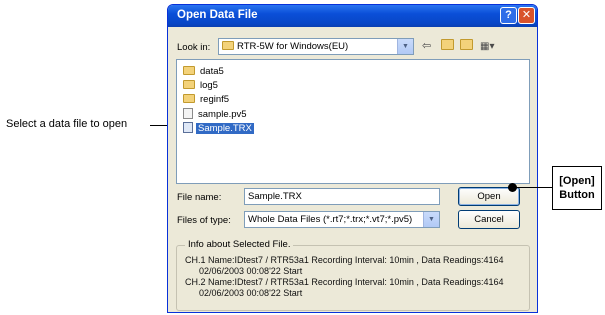  I want to click on back-icon: ⇦, so click(426, 45).